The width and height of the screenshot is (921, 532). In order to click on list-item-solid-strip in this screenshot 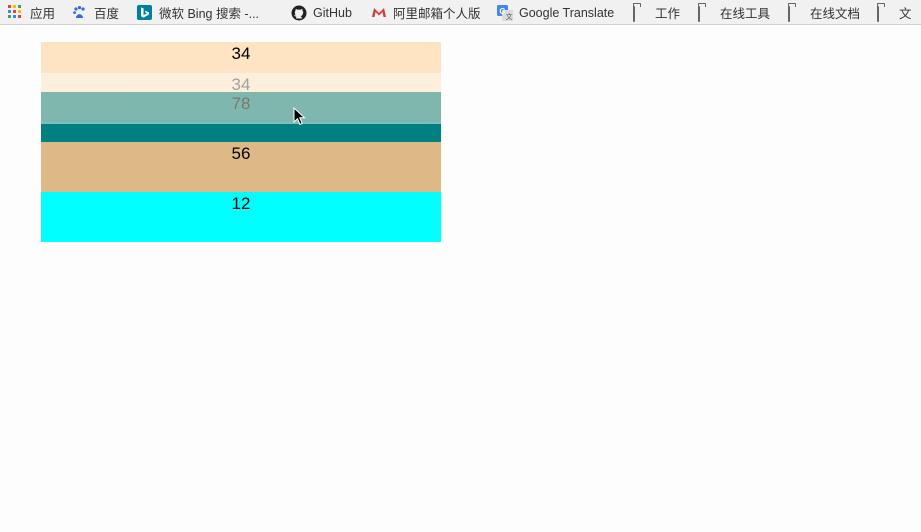, I will do `click(241, 133)`.